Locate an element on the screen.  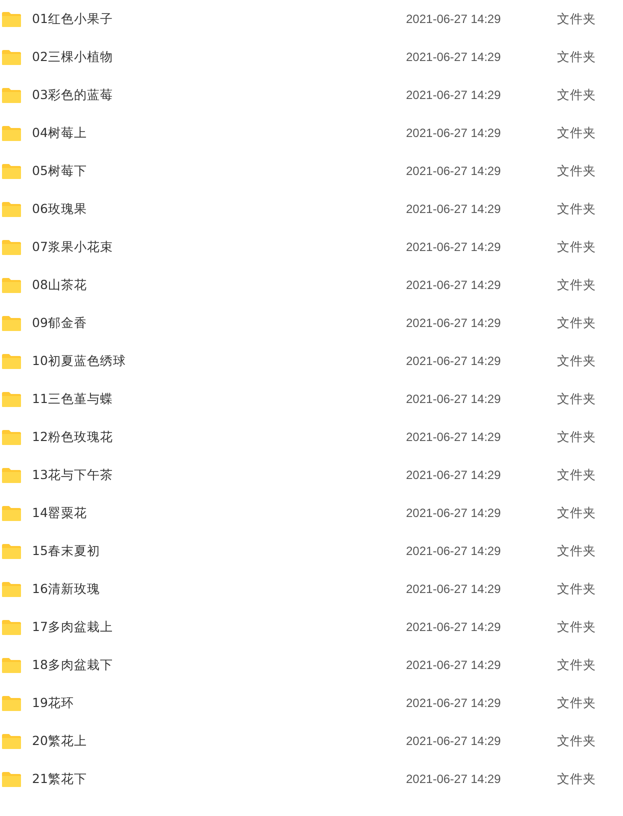
folder-name: 20繁花上 is located at coordinates (59, 741).